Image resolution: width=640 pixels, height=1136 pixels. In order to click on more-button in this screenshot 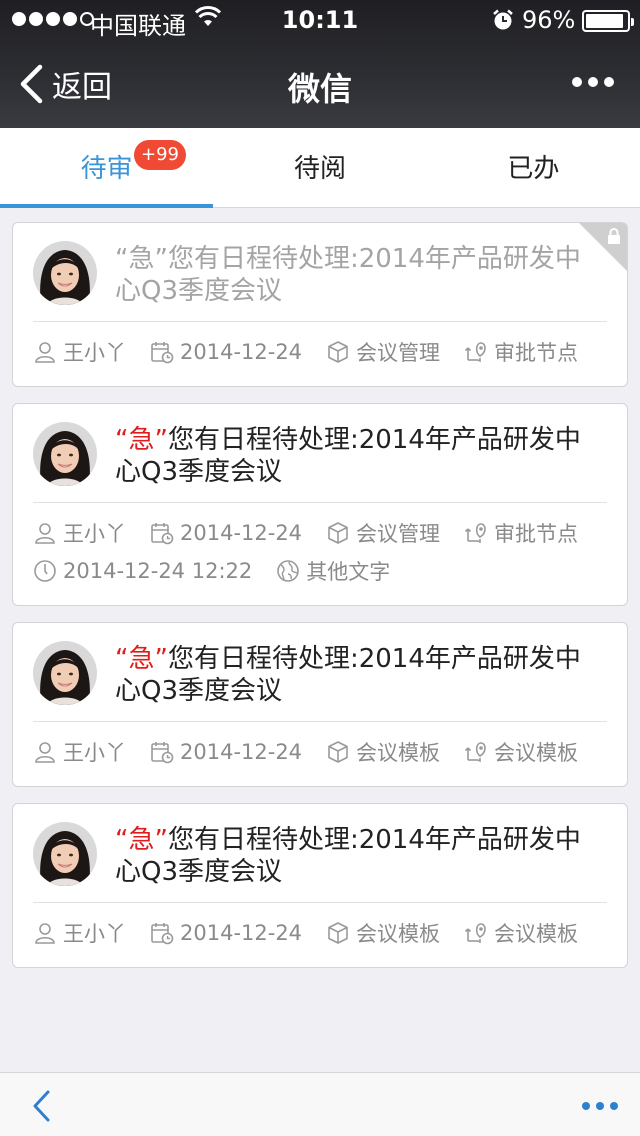, I will do `click(593, 82)`.